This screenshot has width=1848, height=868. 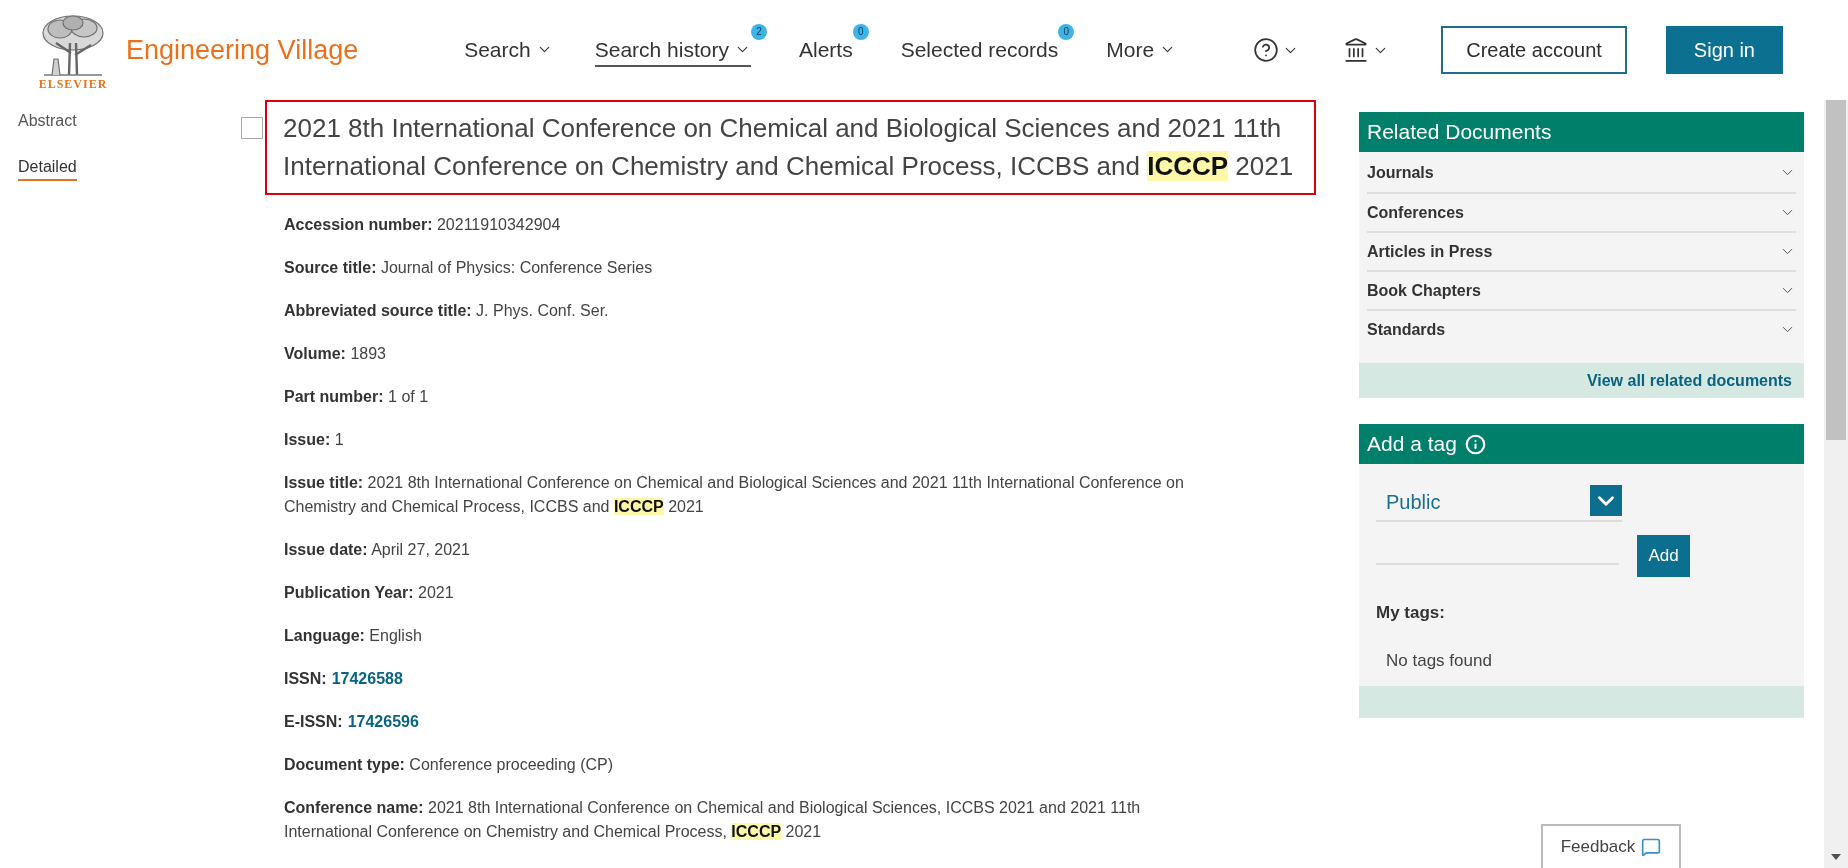 I want to click on add-button: Add, so click(x=1663, y=556).